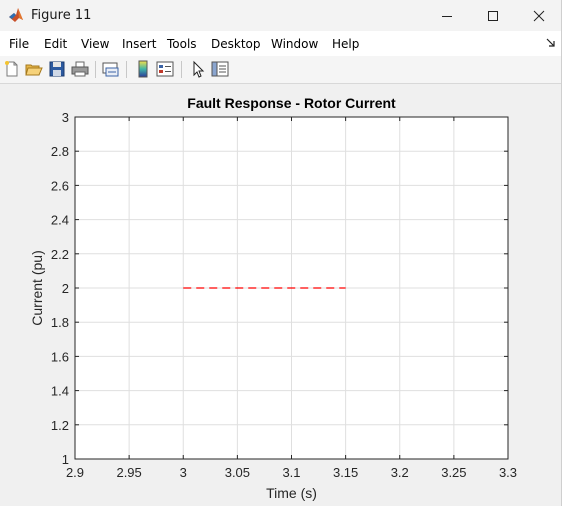 The height and width of the screenshot is (506, 562). What do you see at coordinates (55, 44) in the screenshot?
I see `menu-edit: Edit` at bounding box center [55, 44].